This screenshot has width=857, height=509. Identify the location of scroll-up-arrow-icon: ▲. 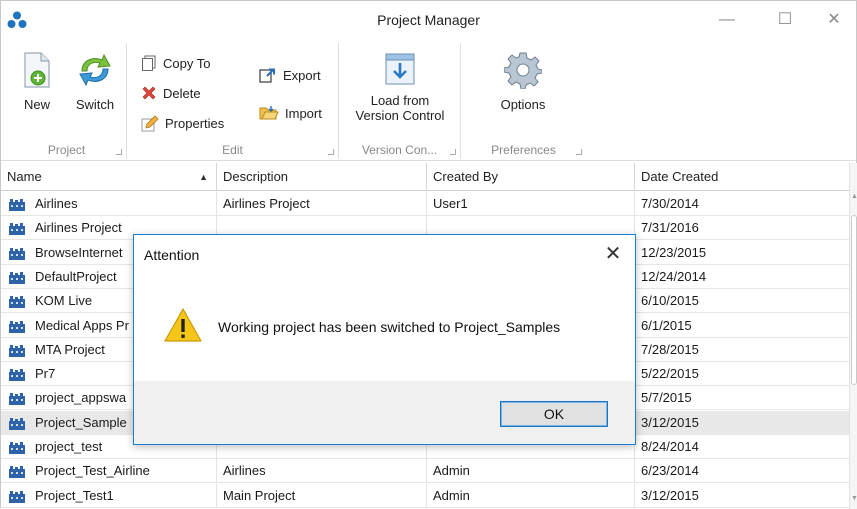
(854, 196).